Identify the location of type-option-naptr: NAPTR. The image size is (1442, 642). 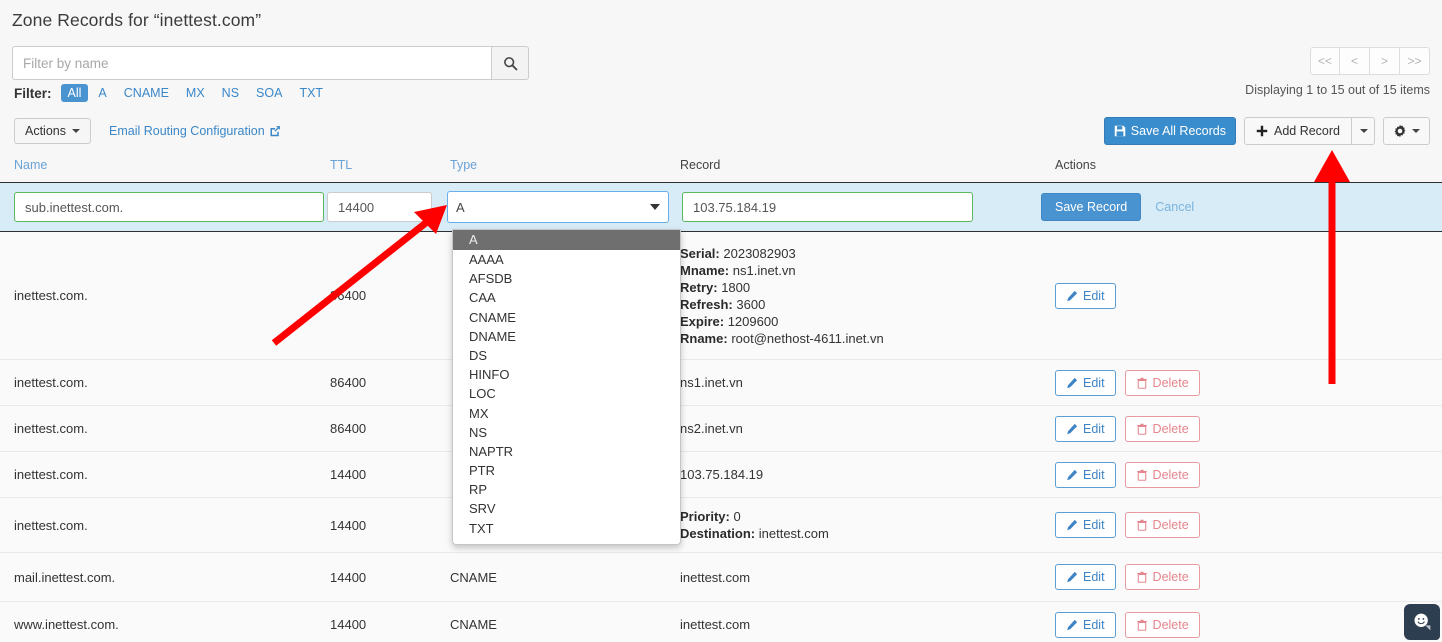
(566, 451).